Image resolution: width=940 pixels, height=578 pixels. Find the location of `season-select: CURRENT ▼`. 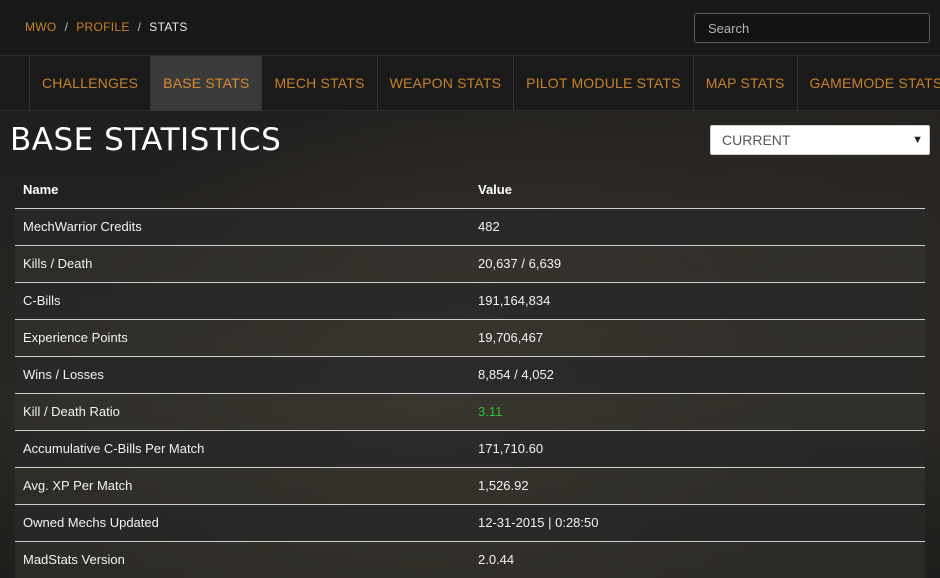

season-select: CURRENT ▼ is located at coordinates (820, 140).